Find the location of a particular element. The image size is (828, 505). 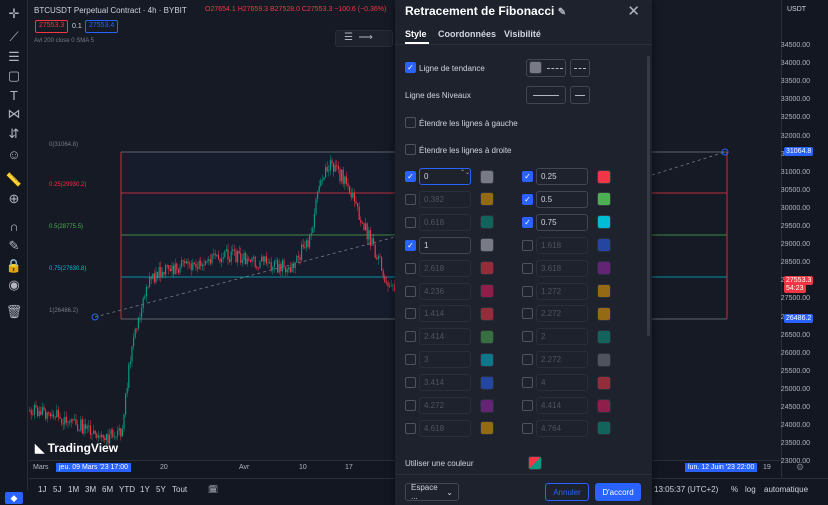

level-value-input: 3 is located at coordinates (445, 360).